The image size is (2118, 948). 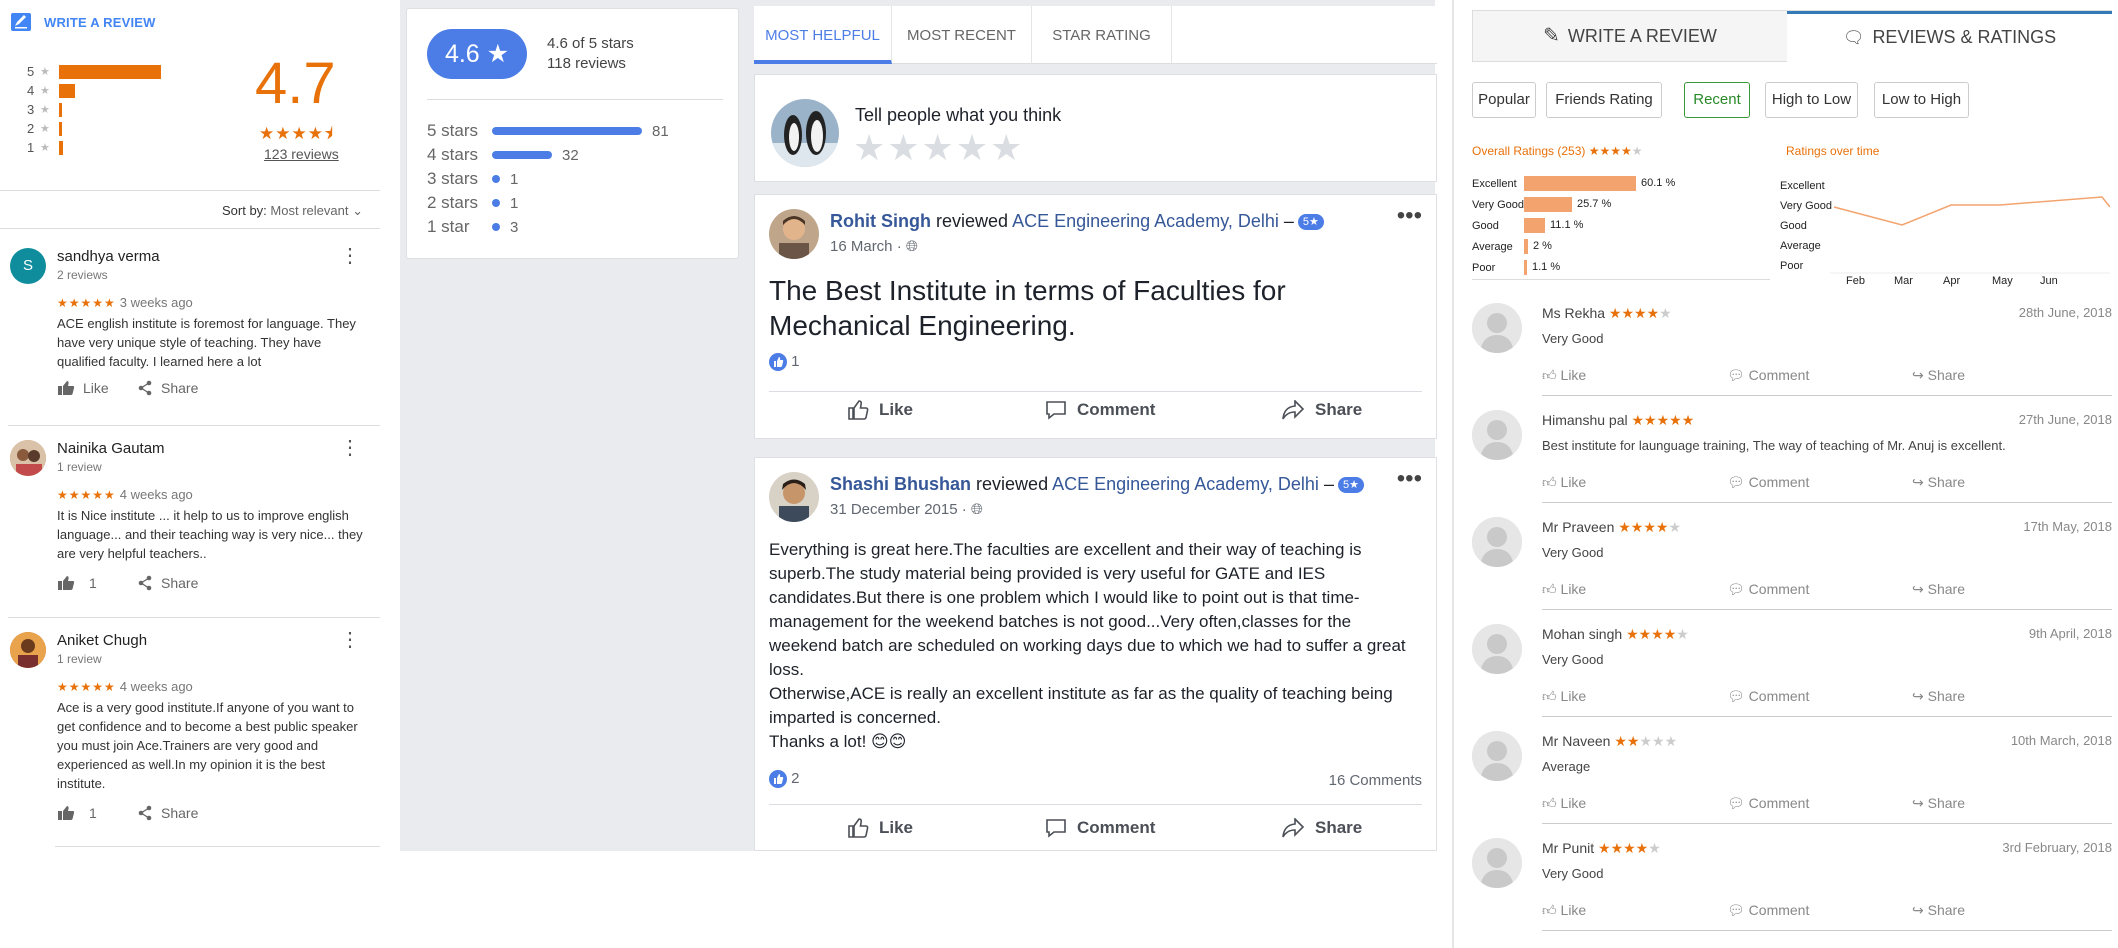 What do you see at coordinates (1102, 35) in the screenshot?
I see `tab-star-rating: STAR RATING` at bounding box center [1102, 35].